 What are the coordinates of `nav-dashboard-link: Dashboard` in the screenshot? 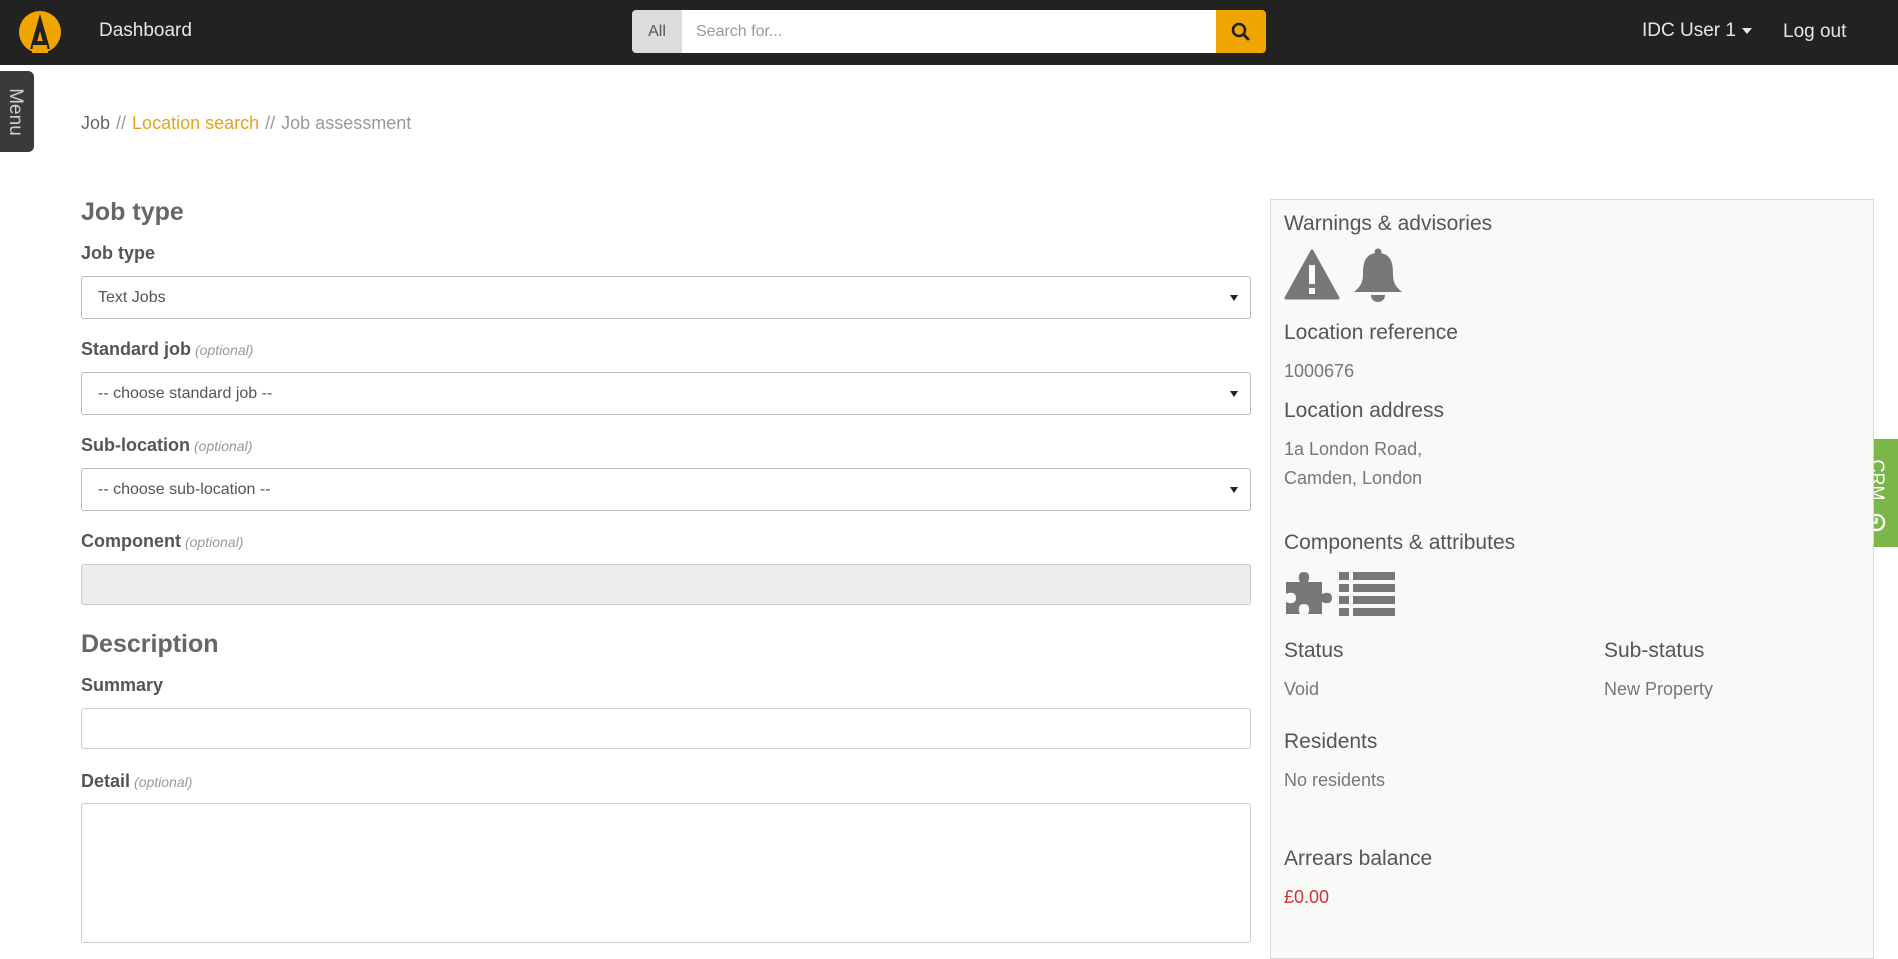 It's located at (145, 31).